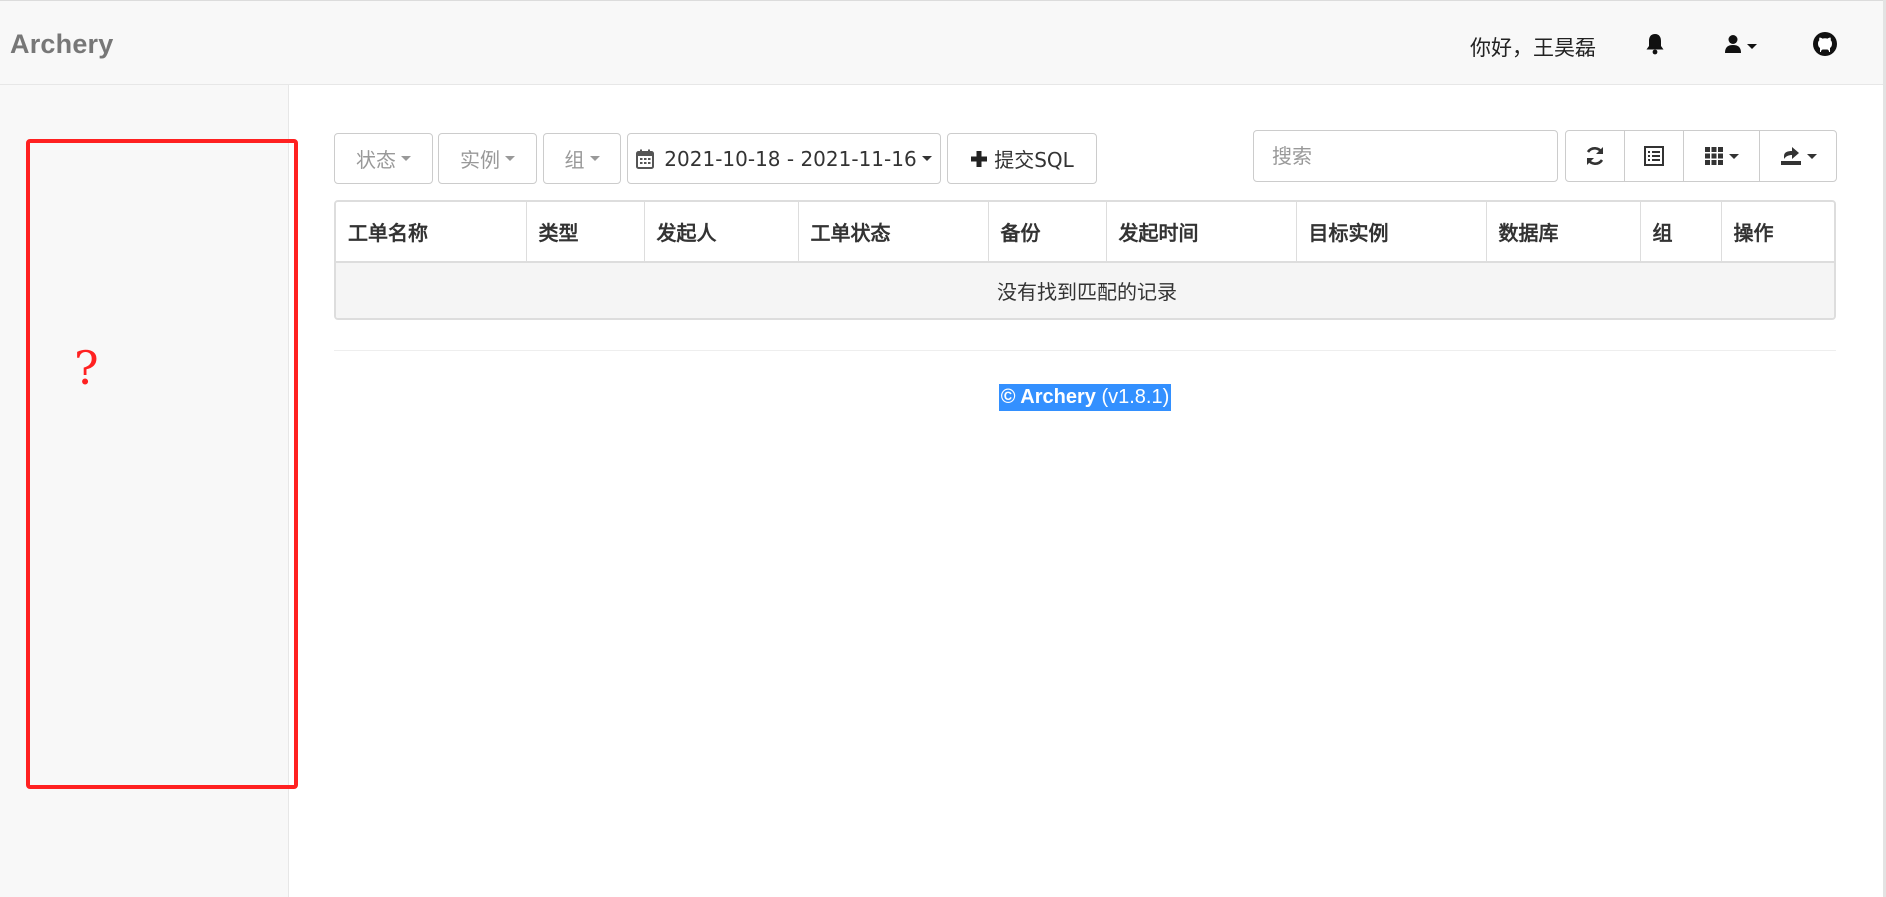 The width and height of the screenshot is (1886, 897). Describe the element at coordinates (431, 232) in the screenshot. I see `column-header: 工单名称` at that location.